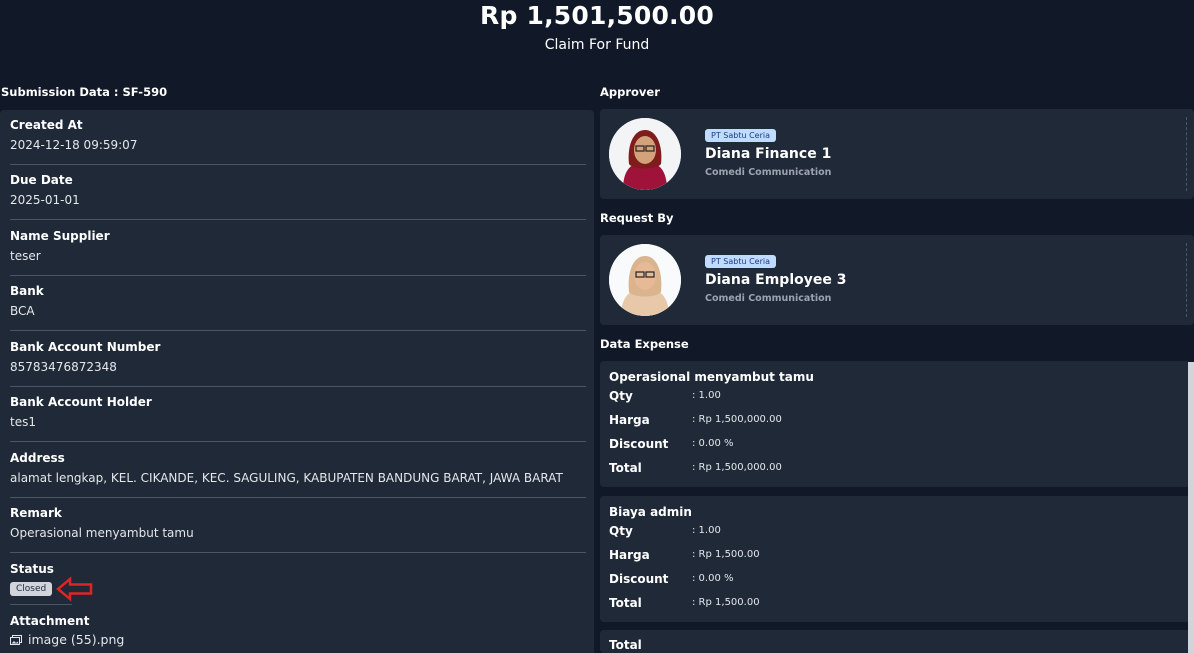 Image resolution: width=1194 pixels, height=653 pixels. Describe the element at coordinates (41, 180) in the screenshot. I see `field-label: Due Date` at that location.